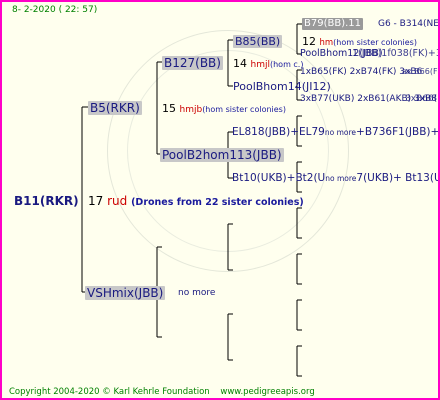  I want to click on grandfather-queen-name: B127(BB), so click(192, 63).